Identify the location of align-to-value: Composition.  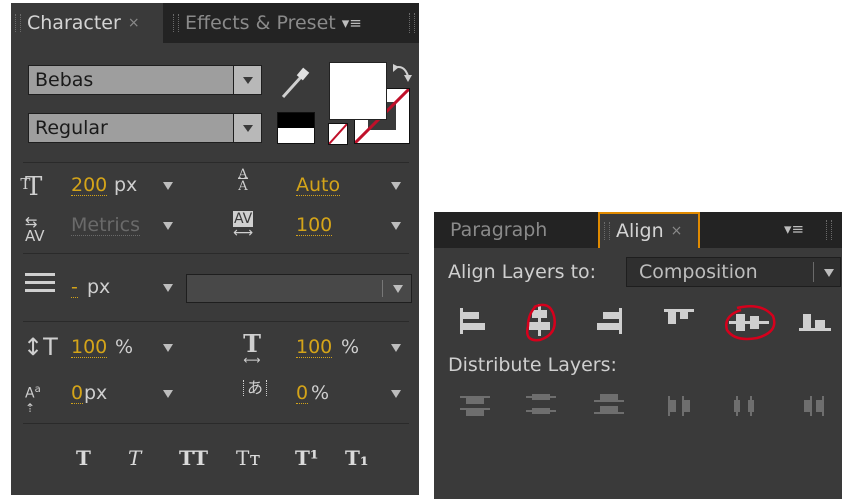
(698, 272).